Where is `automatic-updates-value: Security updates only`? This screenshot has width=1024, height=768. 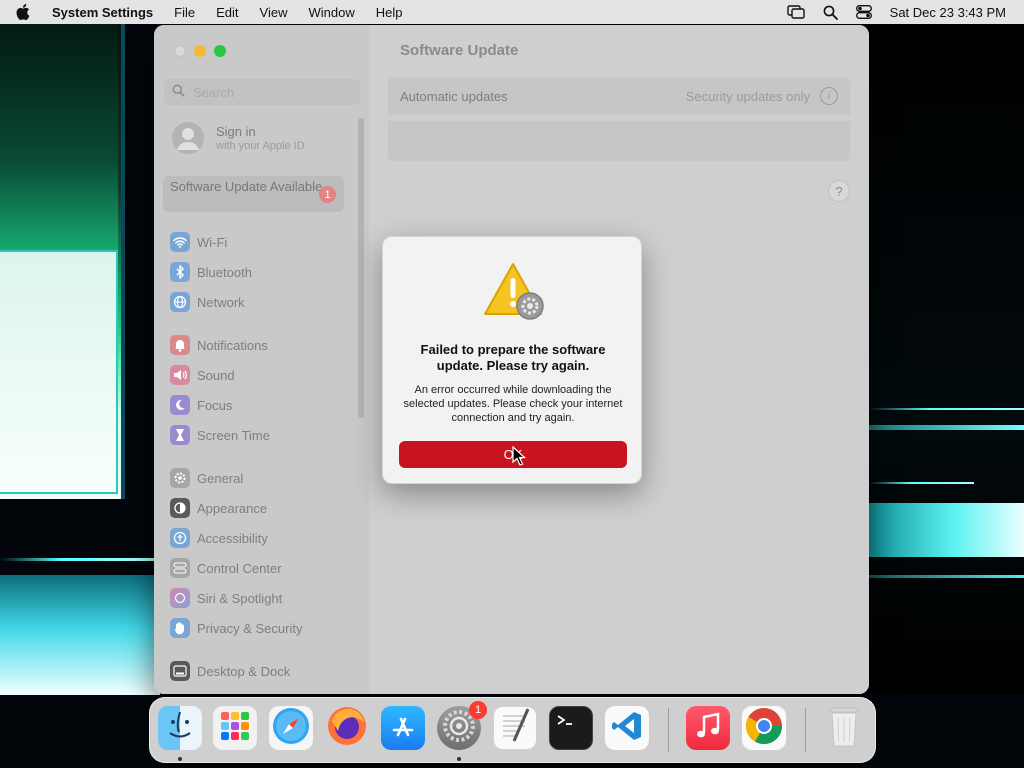 automatic-updates-value: Security updates only is located at coordinates (747, 96).